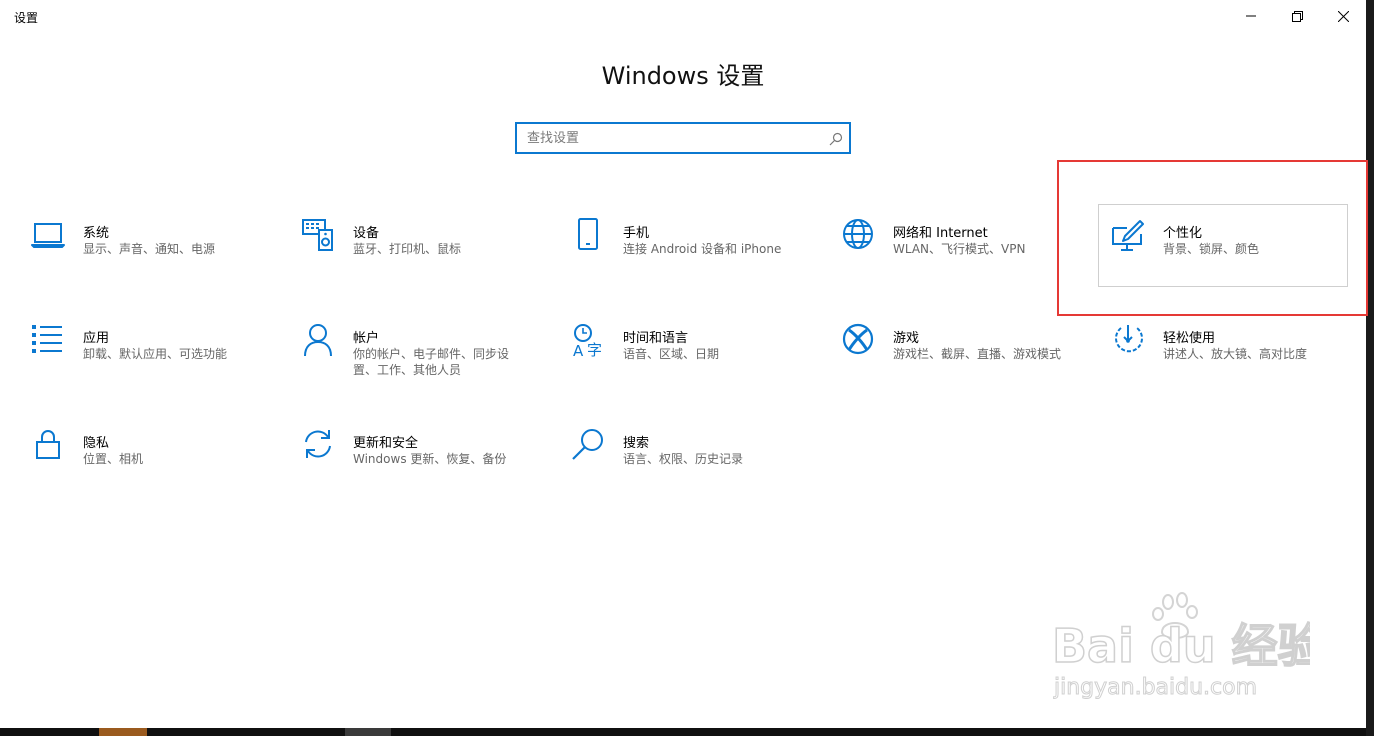 This screenshot has width=1374, height=736. Describe the element at coordinates (696, 363) in the screenshot. I see `tile-time-language: A字 时间和语言 语音、区域、日期` at that location.